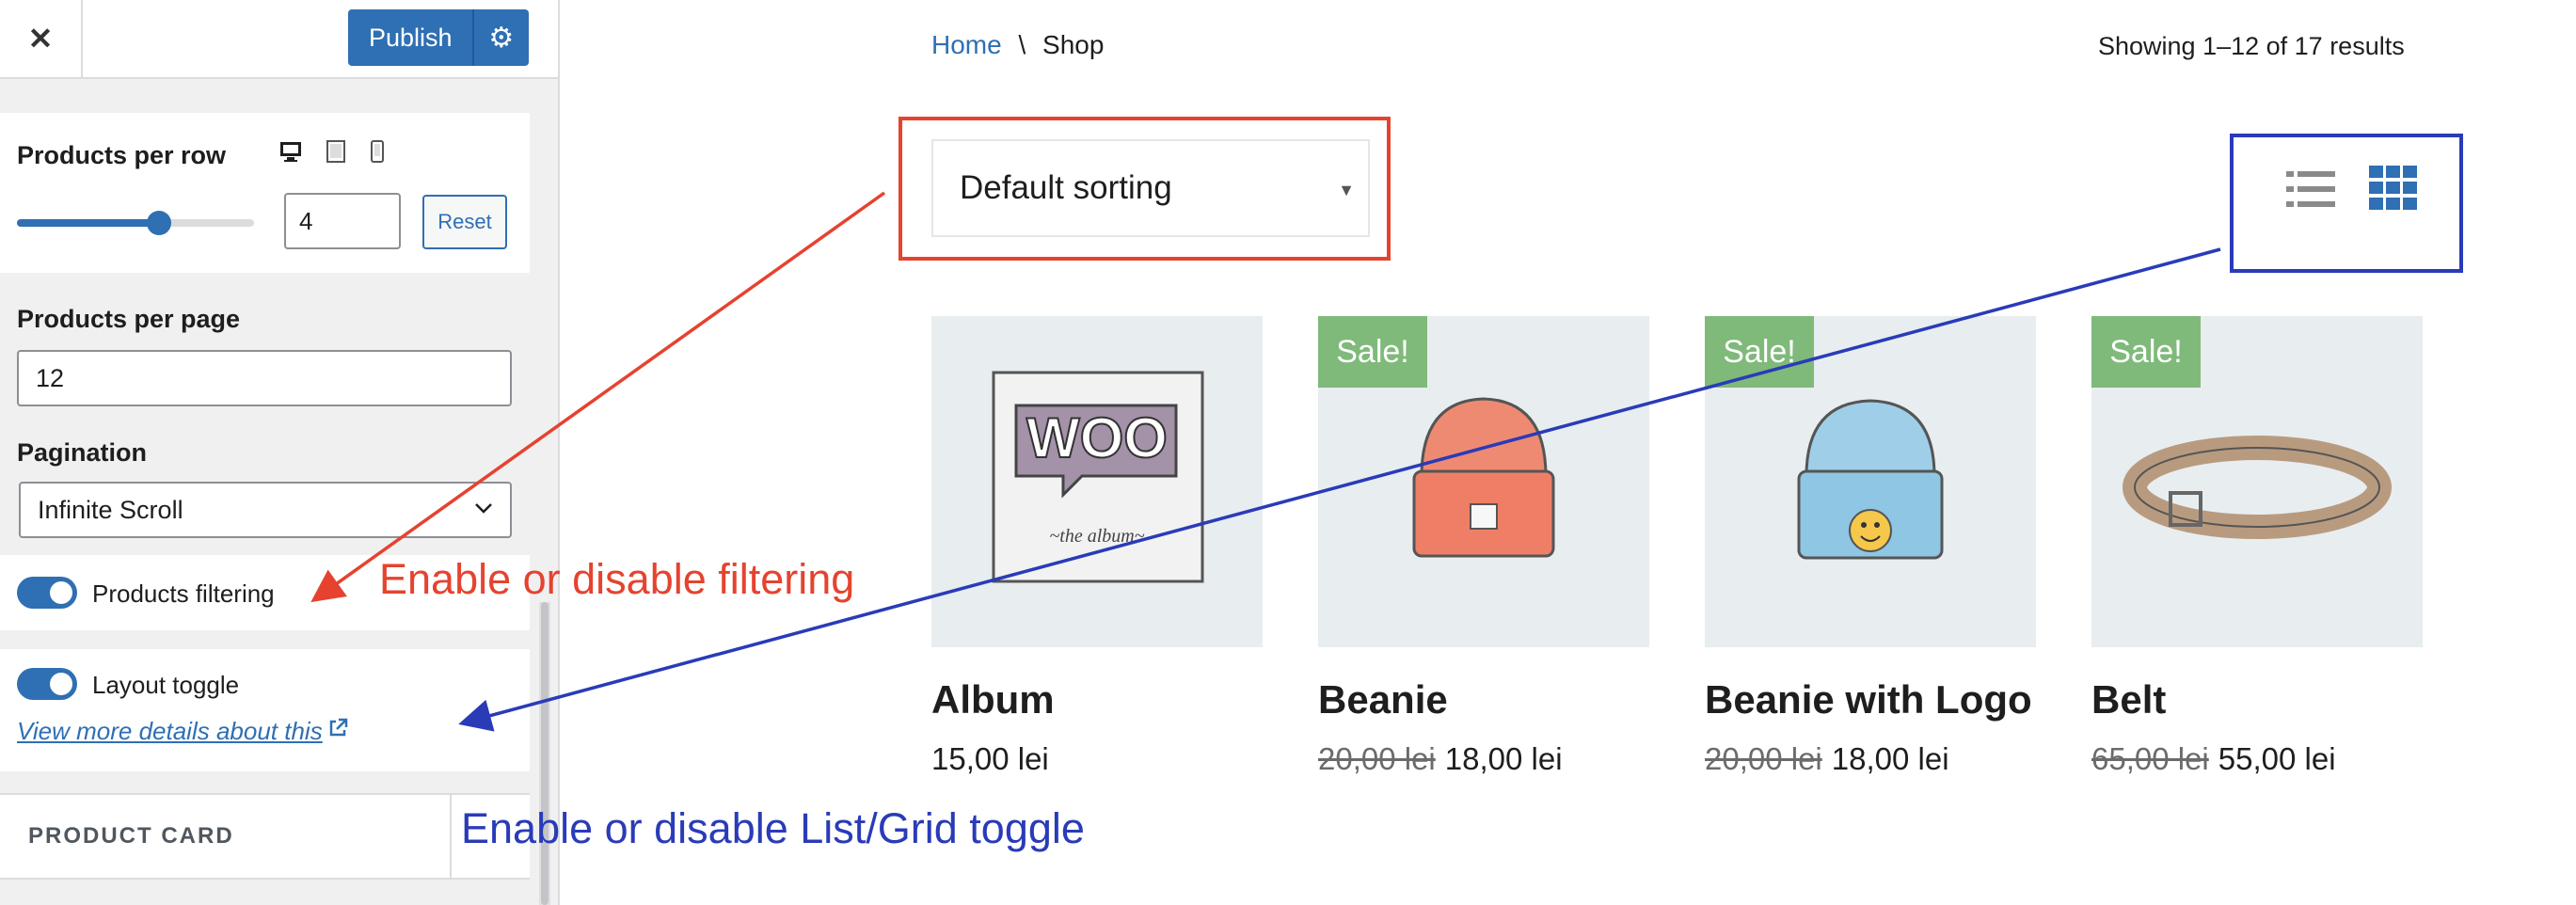 This screenshot has height=905, width=2576. Describe the element at coordinates (377, 154) in the screenshot. I see `mobile-icon` at that location.